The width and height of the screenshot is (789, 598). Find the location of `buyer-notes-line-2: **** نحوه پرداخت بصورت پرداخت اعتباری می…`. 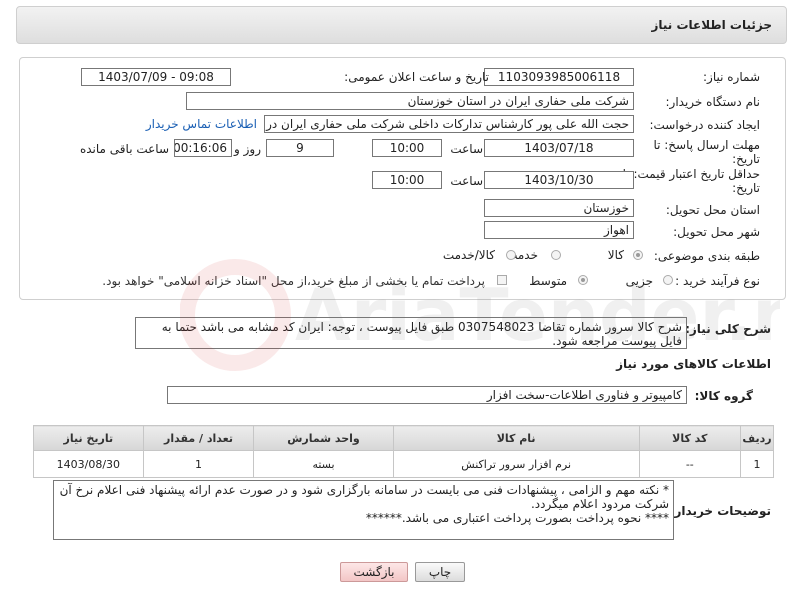

buyer-notes-line-2: **** نحوه پرداخت بصورت پرداخت اعتباری می… is located at coordinates (517, 518).